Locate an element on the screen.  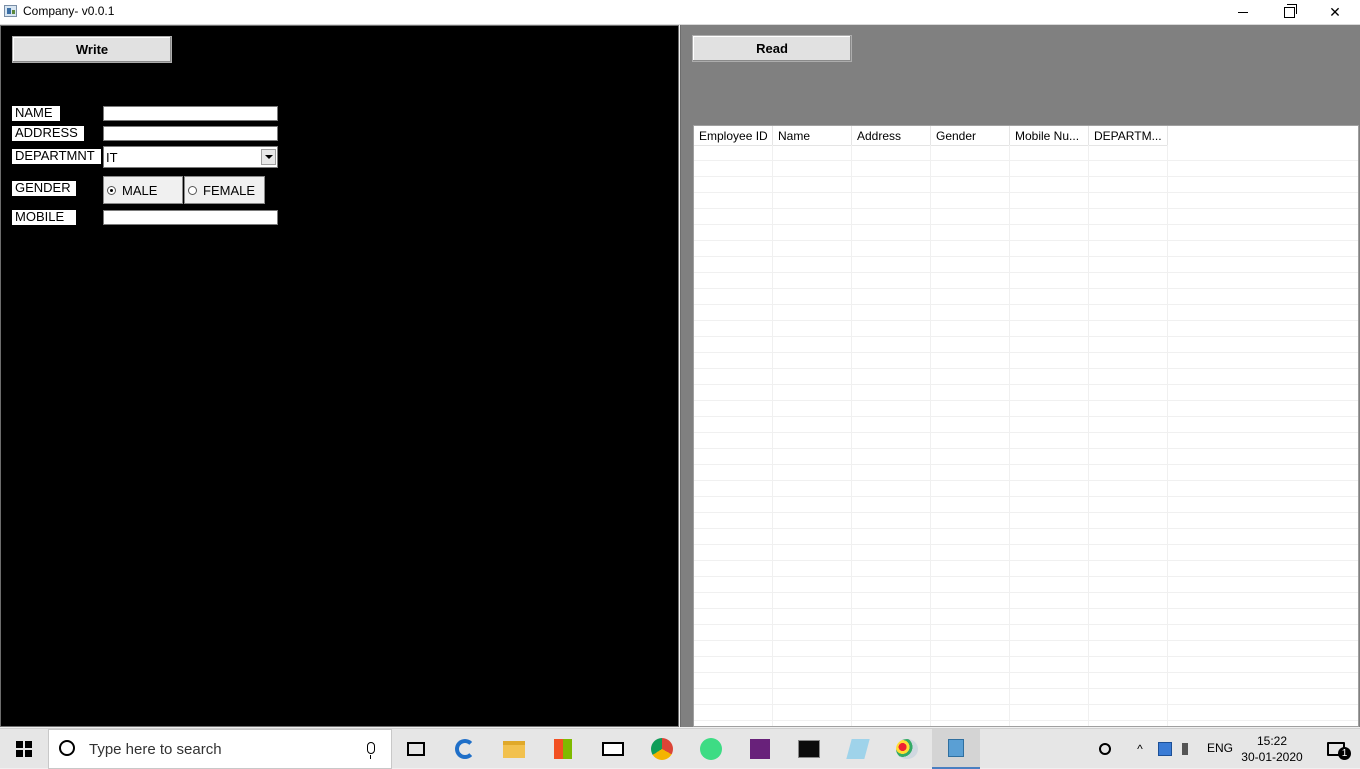
file-explorer-button is located at coordinates (514, 749).